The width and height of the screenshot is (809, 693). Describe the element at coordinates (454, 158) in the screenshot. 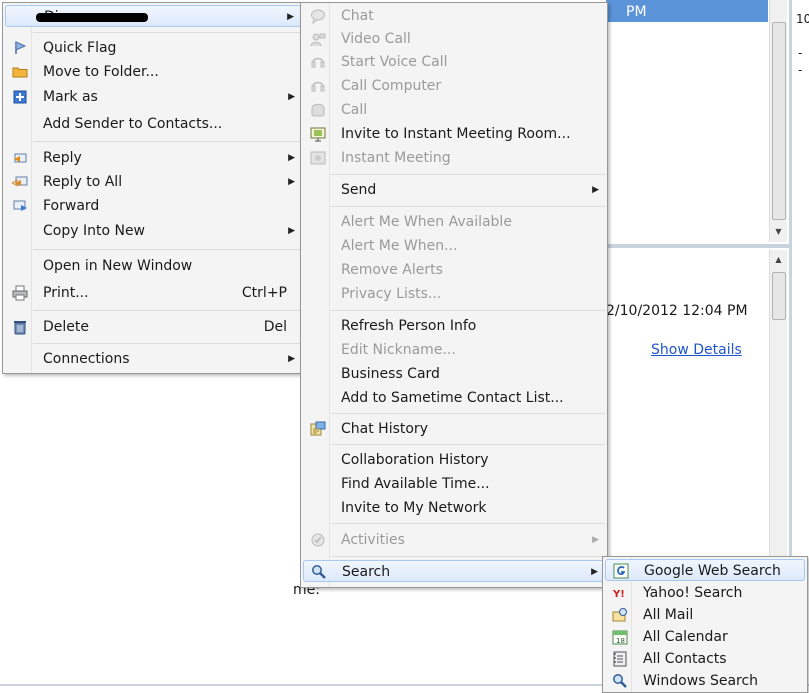

I see `menu-item-instant-meeting: Instant Meeting` at that location.